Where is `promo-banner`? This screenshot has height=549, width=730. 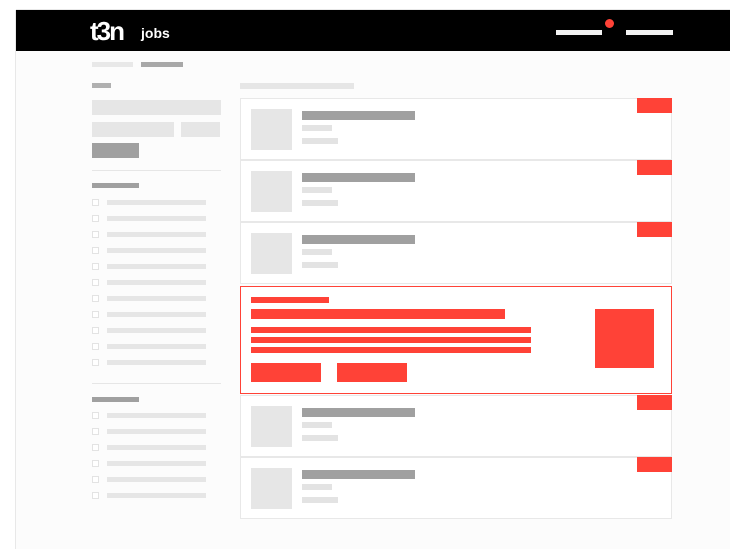 promo-banner is located at coordinates (456, 340).